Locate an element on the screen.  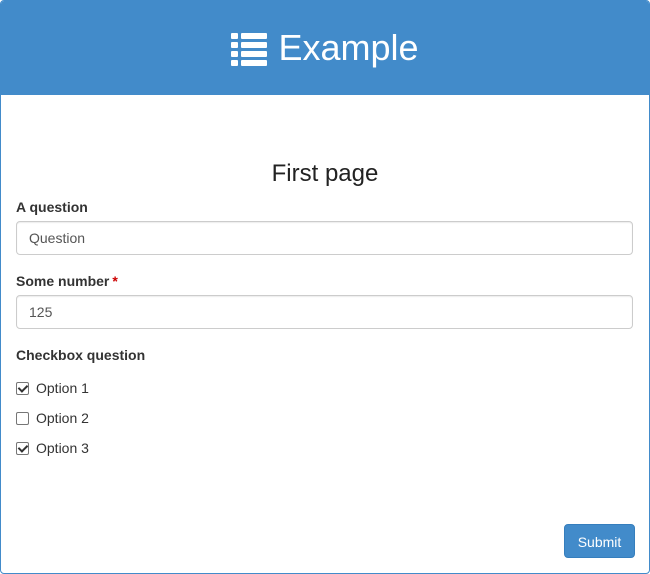
checkbox-option-2-label: Option 2 is located at coordinates (62, 418).